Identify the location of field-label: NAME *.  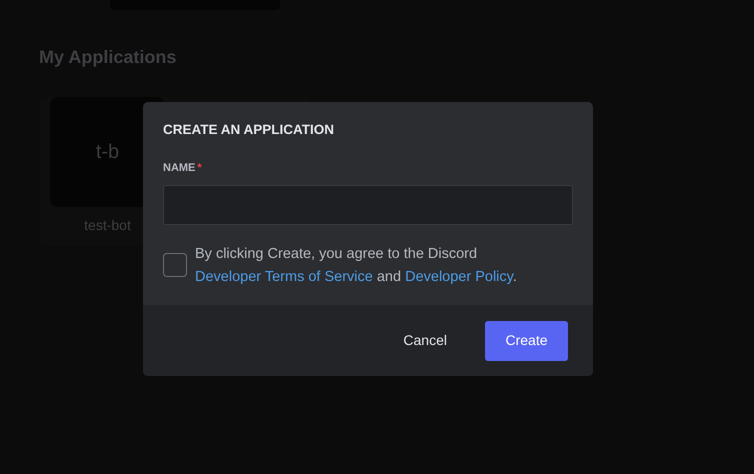
(183, 168).